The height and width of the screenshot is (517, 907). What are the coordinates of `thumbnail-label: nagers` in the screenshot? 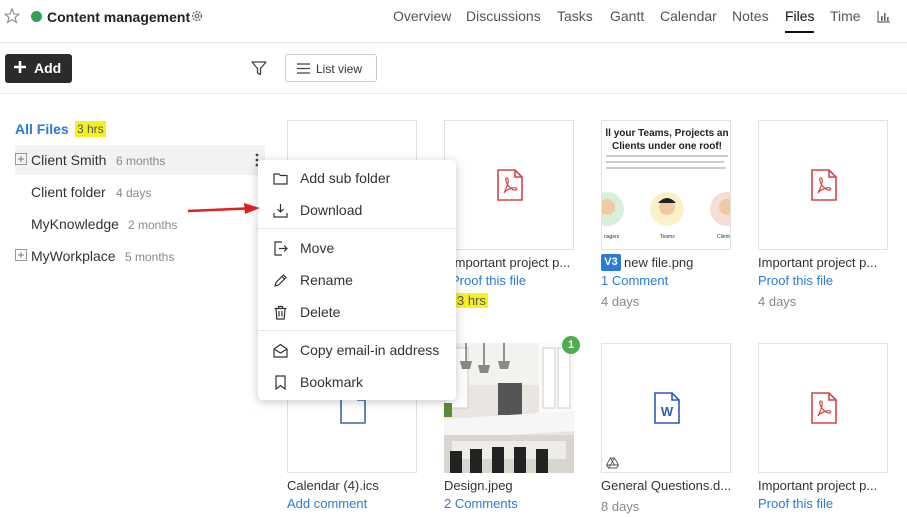 It's located at (612, 237).